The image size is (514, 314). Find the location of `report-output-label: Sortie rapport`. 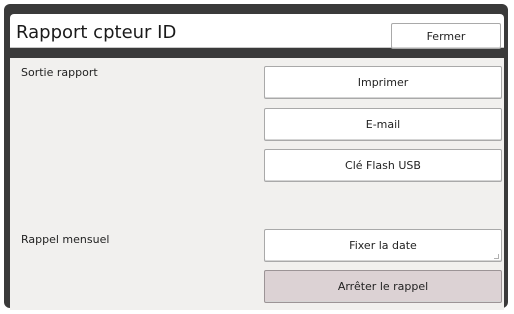

report-output-label: Sortie rapport is located at coordinates (59, 72).